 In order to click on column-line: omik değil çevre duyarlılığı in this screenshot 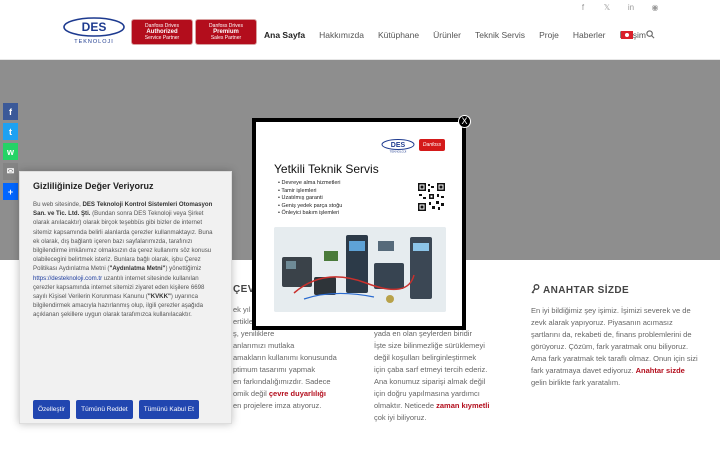, I will do `click(279, 393)`.